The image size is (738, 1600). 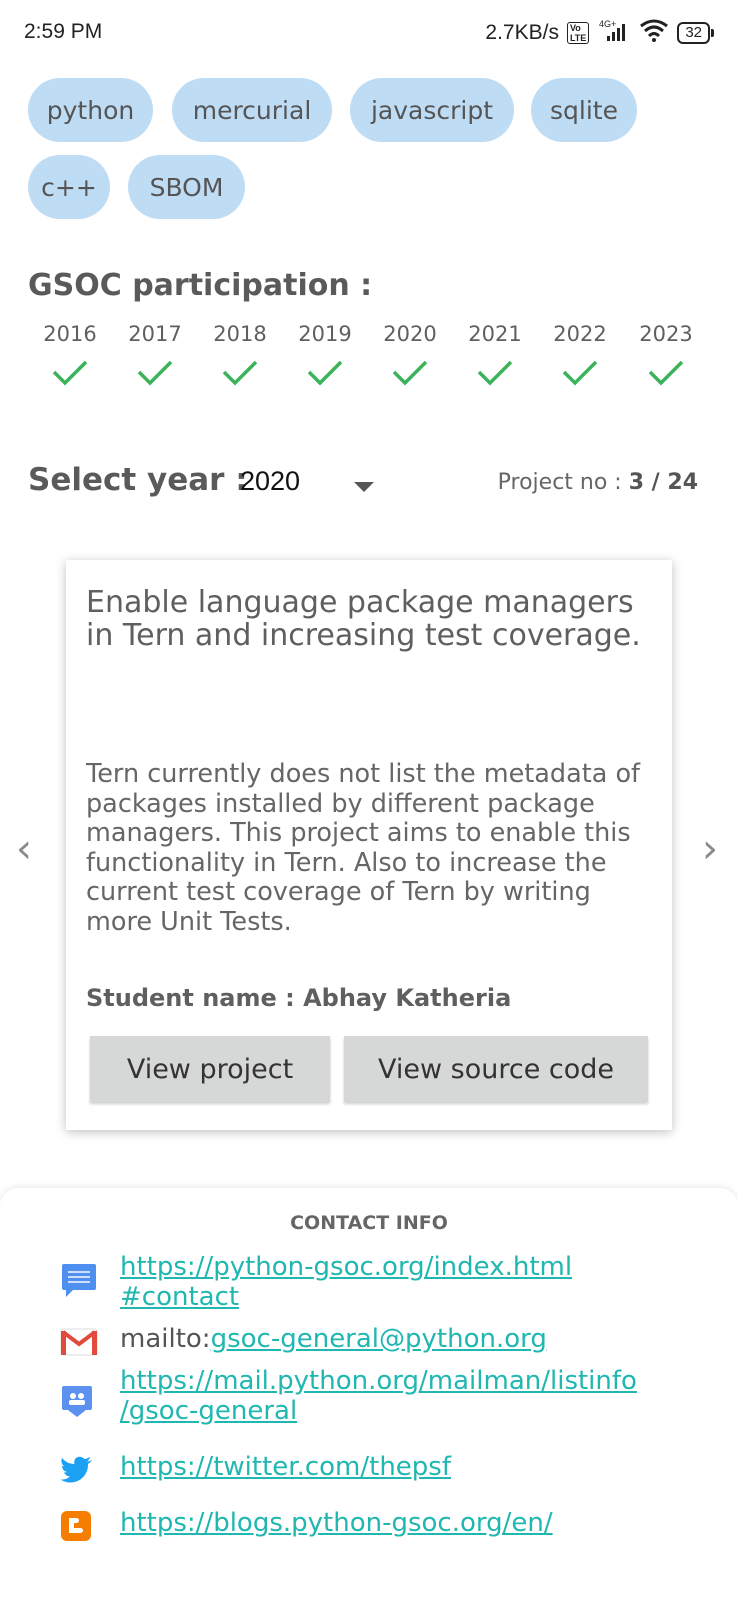 I want to click on year-2018: 2018, so click(x=240, y=355).